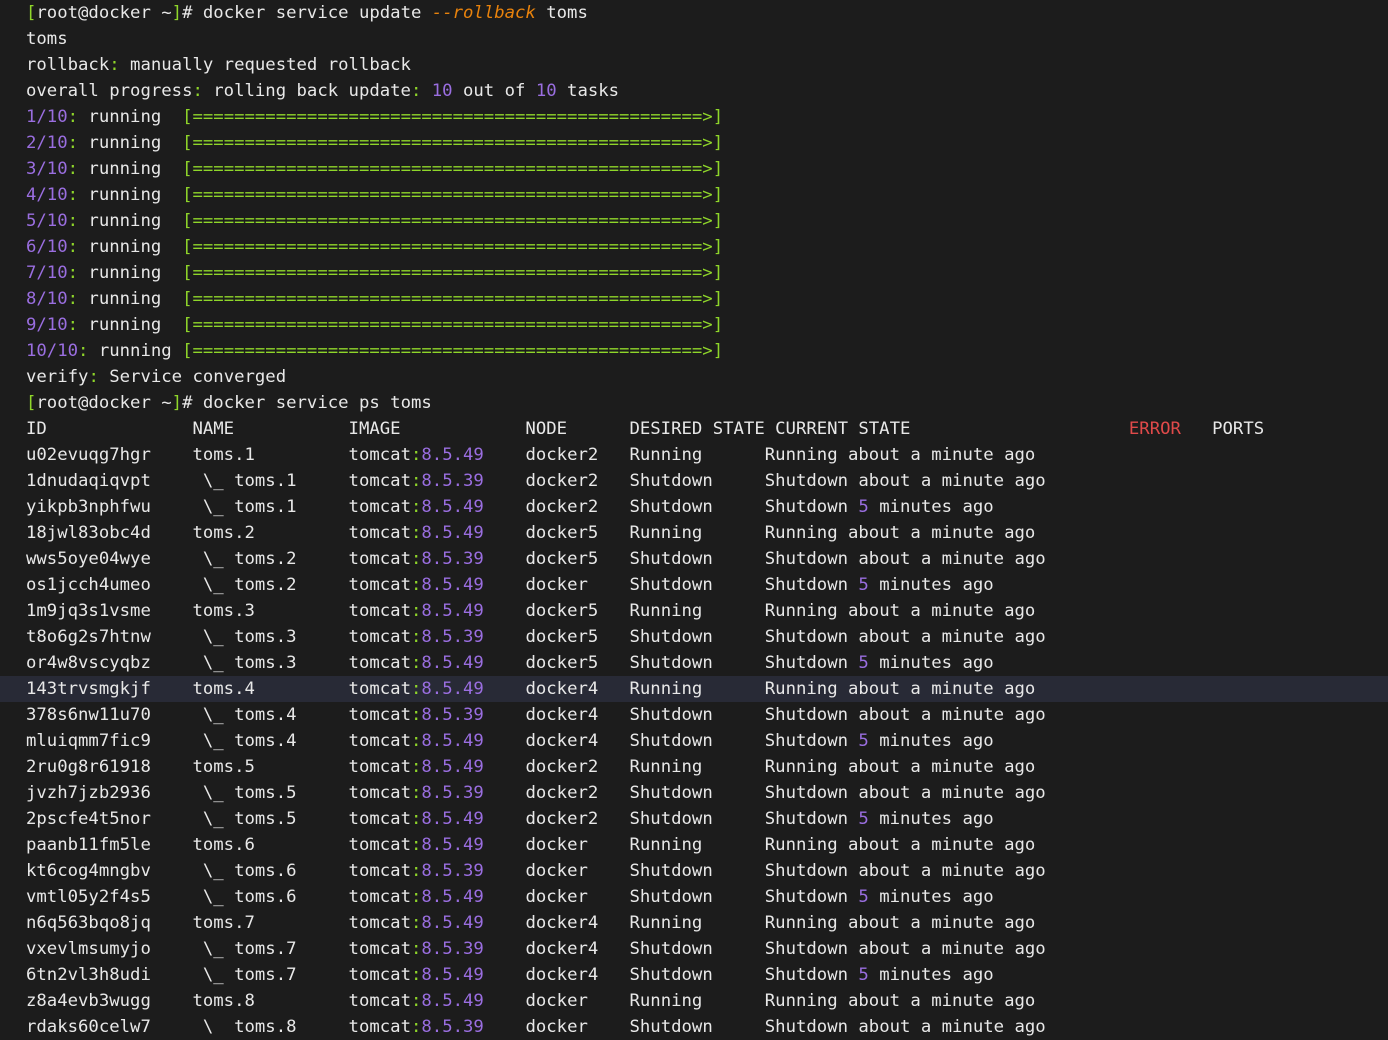 This screenshot has width=1388, height=1040. Describe the element at coordinates (109, 923) in the screenshot. I see `cell-id: n6q563bqo8jq` at that location.